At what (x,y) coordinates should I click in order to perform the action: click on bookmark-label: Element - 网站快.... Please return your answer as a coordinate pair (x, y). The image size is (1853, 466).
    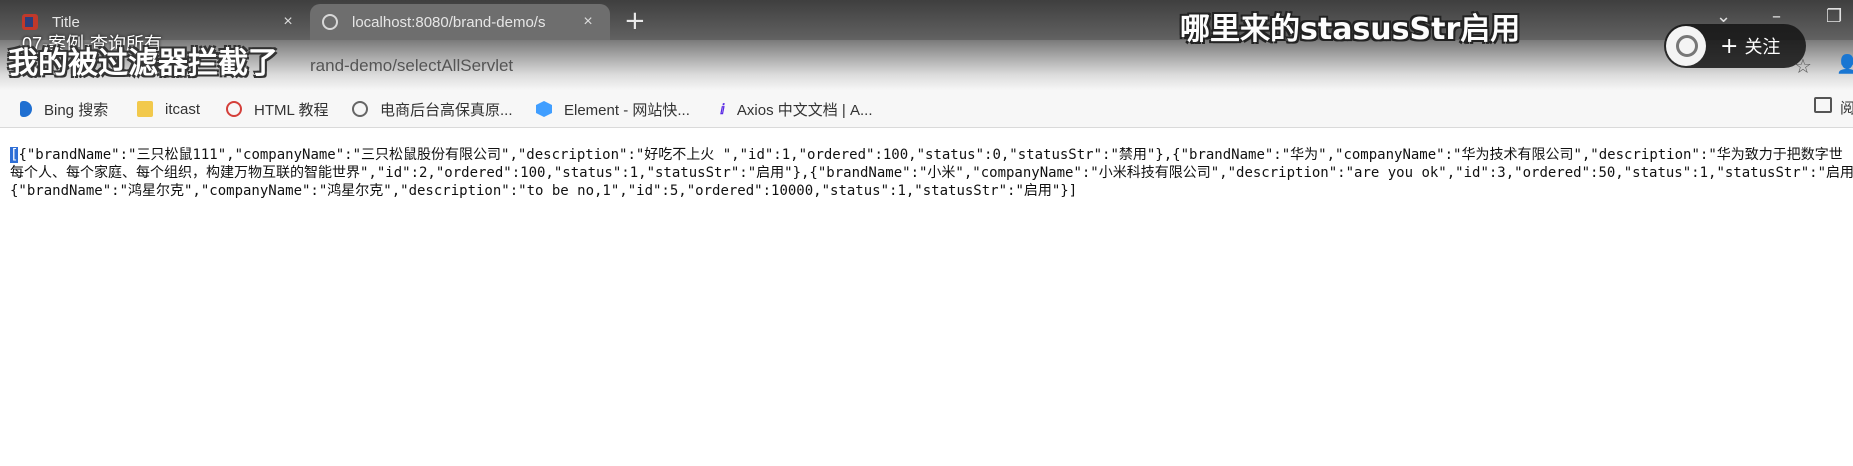
    Looking at the image, I should click on (627, 110).